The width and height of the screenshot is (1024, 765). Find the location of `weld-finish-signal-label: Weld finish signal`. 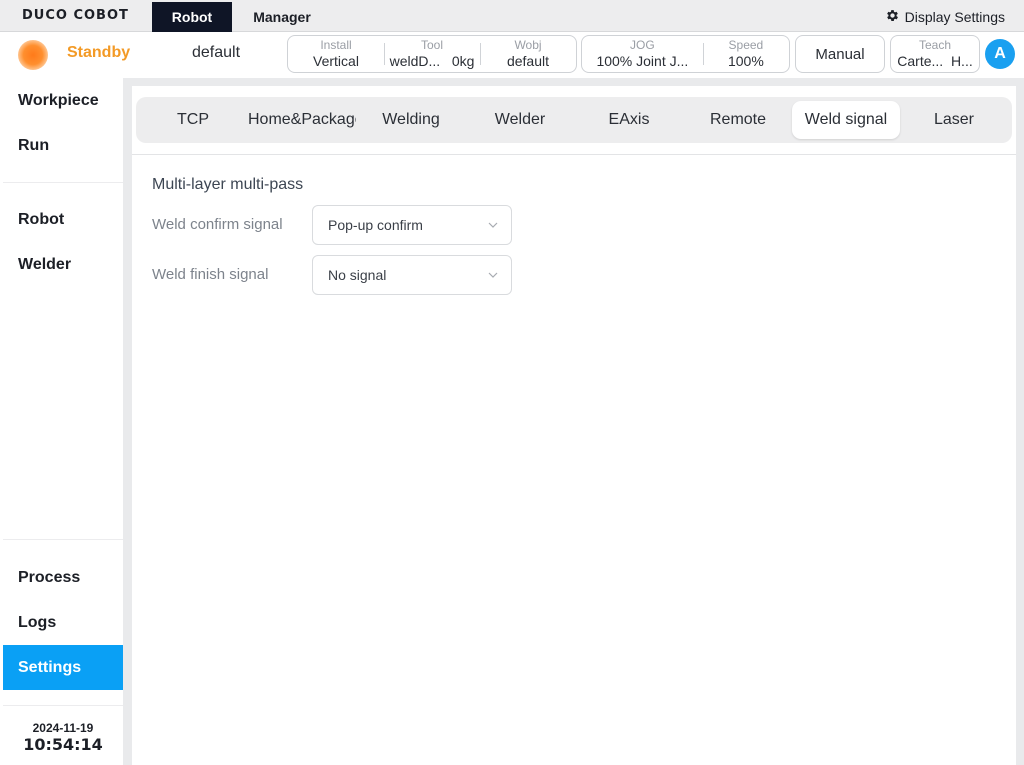

weld-finish-signal-label: Weld finish signal is located at coordinates (210, 274).